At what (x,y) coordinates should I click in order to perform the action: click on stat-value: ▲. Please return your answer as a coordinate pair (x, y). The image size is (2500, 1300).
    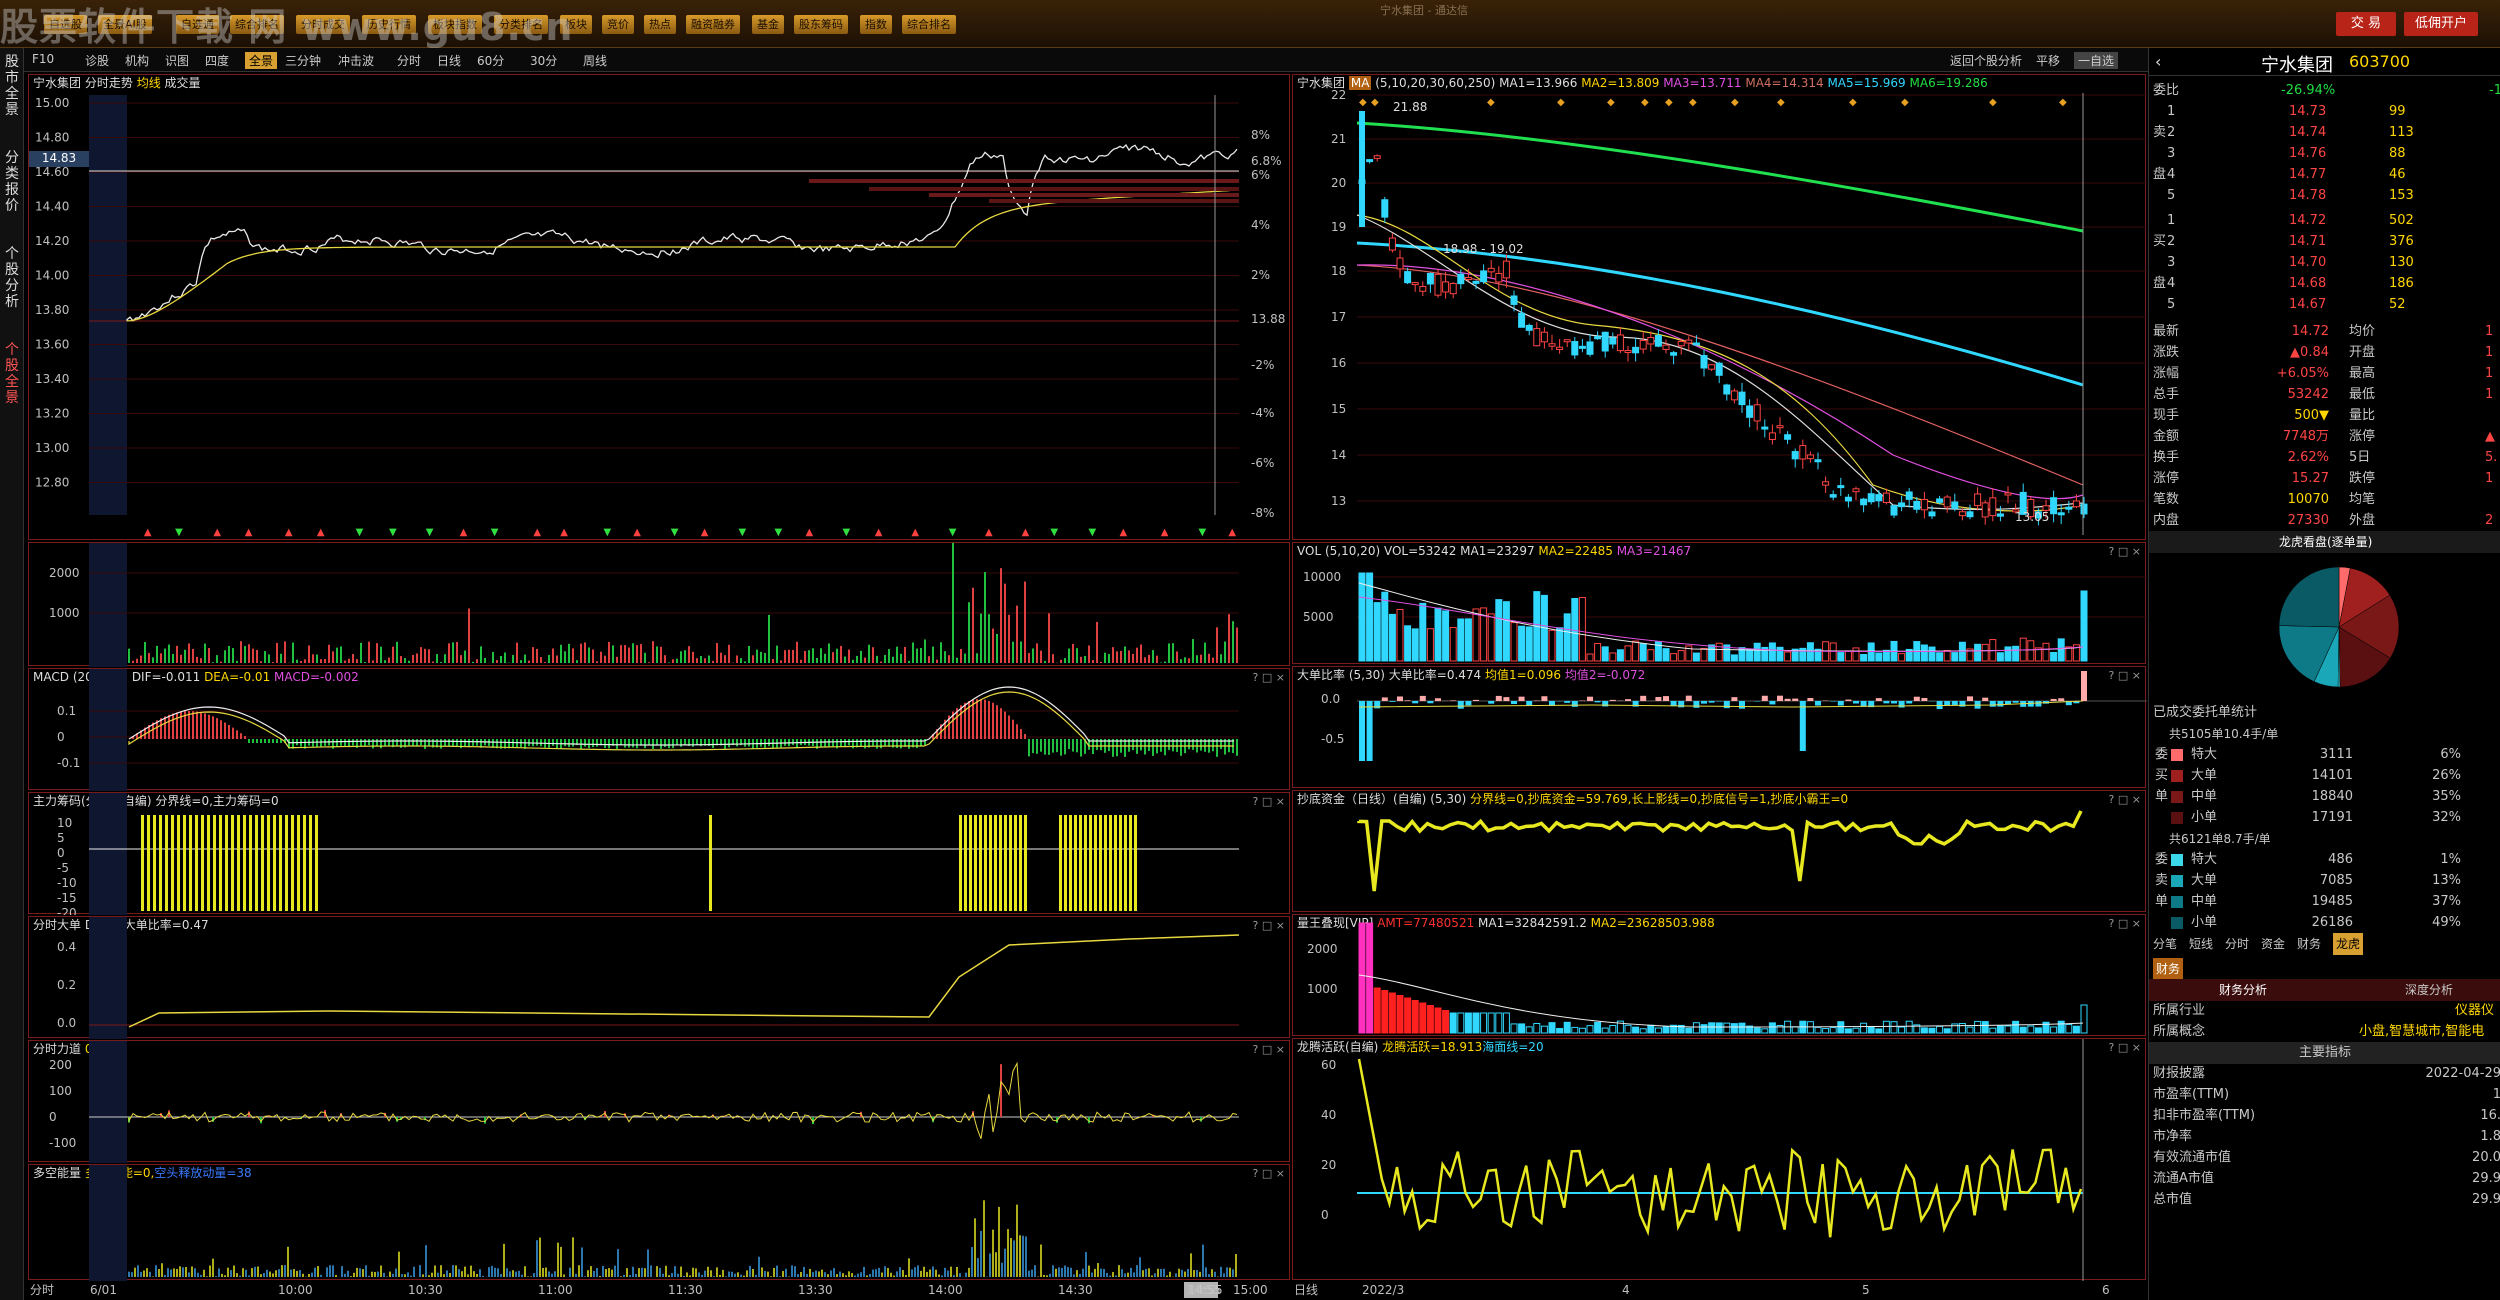
    Looking at the image, I should click on (2490, 436).